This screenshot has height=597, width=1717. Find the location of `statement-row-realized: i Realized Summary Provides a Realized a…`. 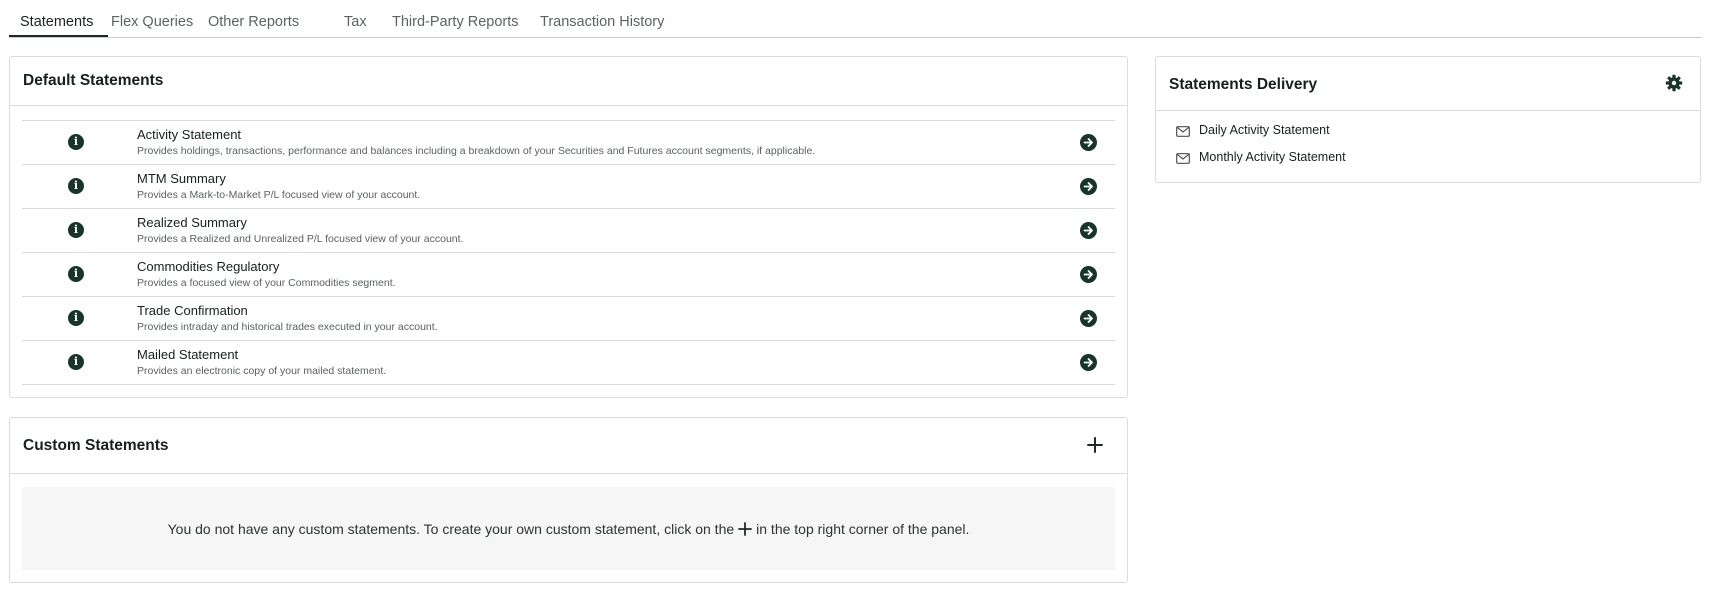

statement-row-realized: i Realized Summary Provides a Realized a… is located at coordinates (568, 231).